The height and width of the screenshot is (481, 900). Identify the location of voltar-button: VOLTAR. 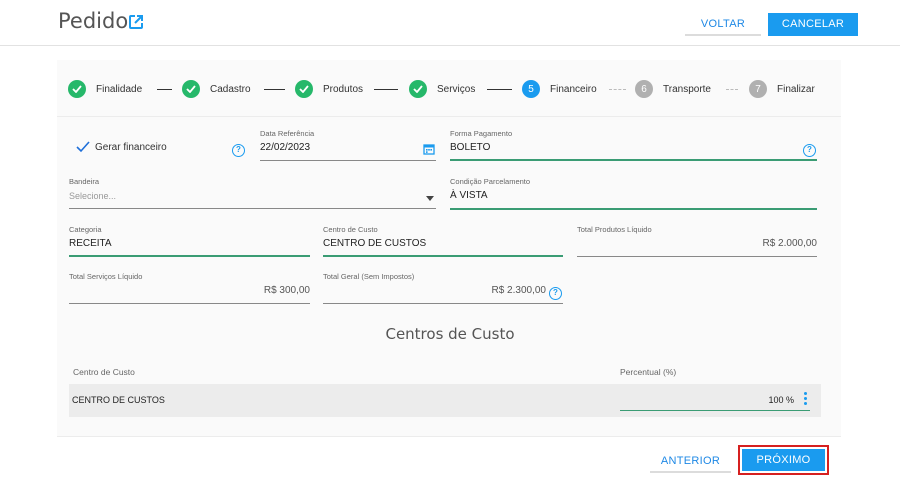
(723, 24).